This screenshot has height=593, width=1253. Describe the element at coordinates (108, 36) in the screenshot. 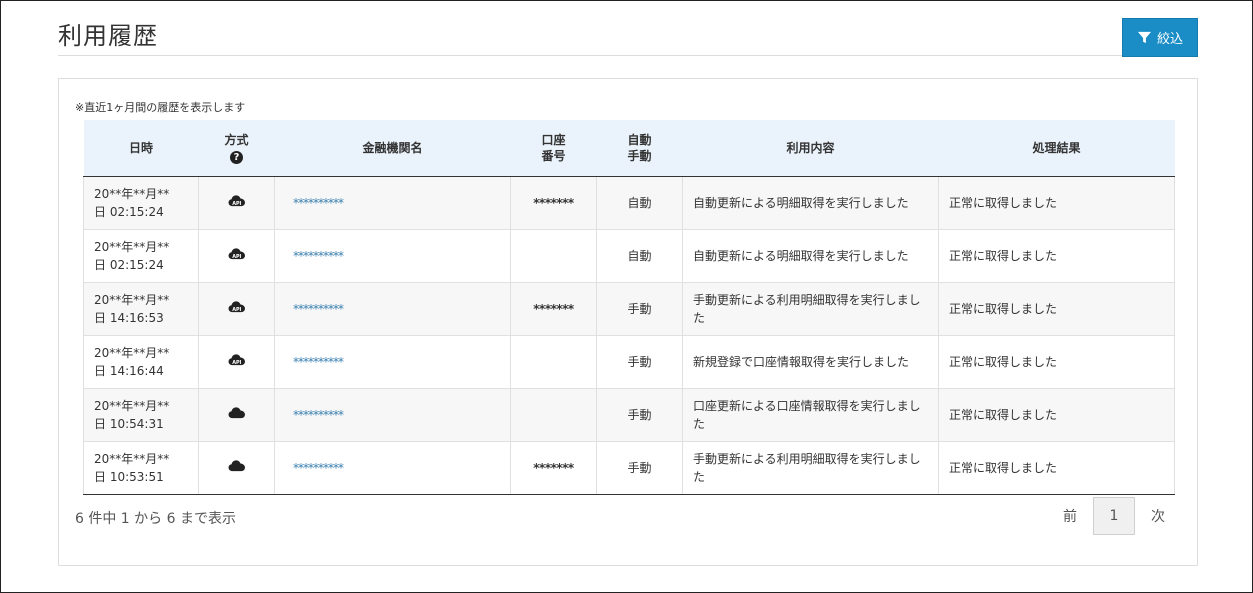

I see `page-title: 利用履歴` at that location.